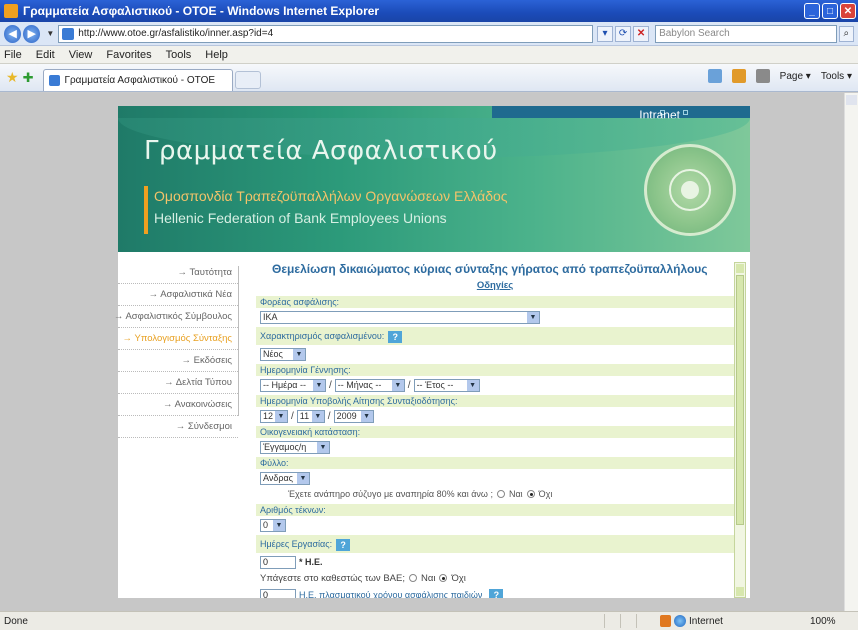  What do you see at coordinates (495, 336) in the screenshot?
I see `insured-type-label: Χαρακτηρισμός ασφαλισμένου:?` at bounding box center [495, 336].